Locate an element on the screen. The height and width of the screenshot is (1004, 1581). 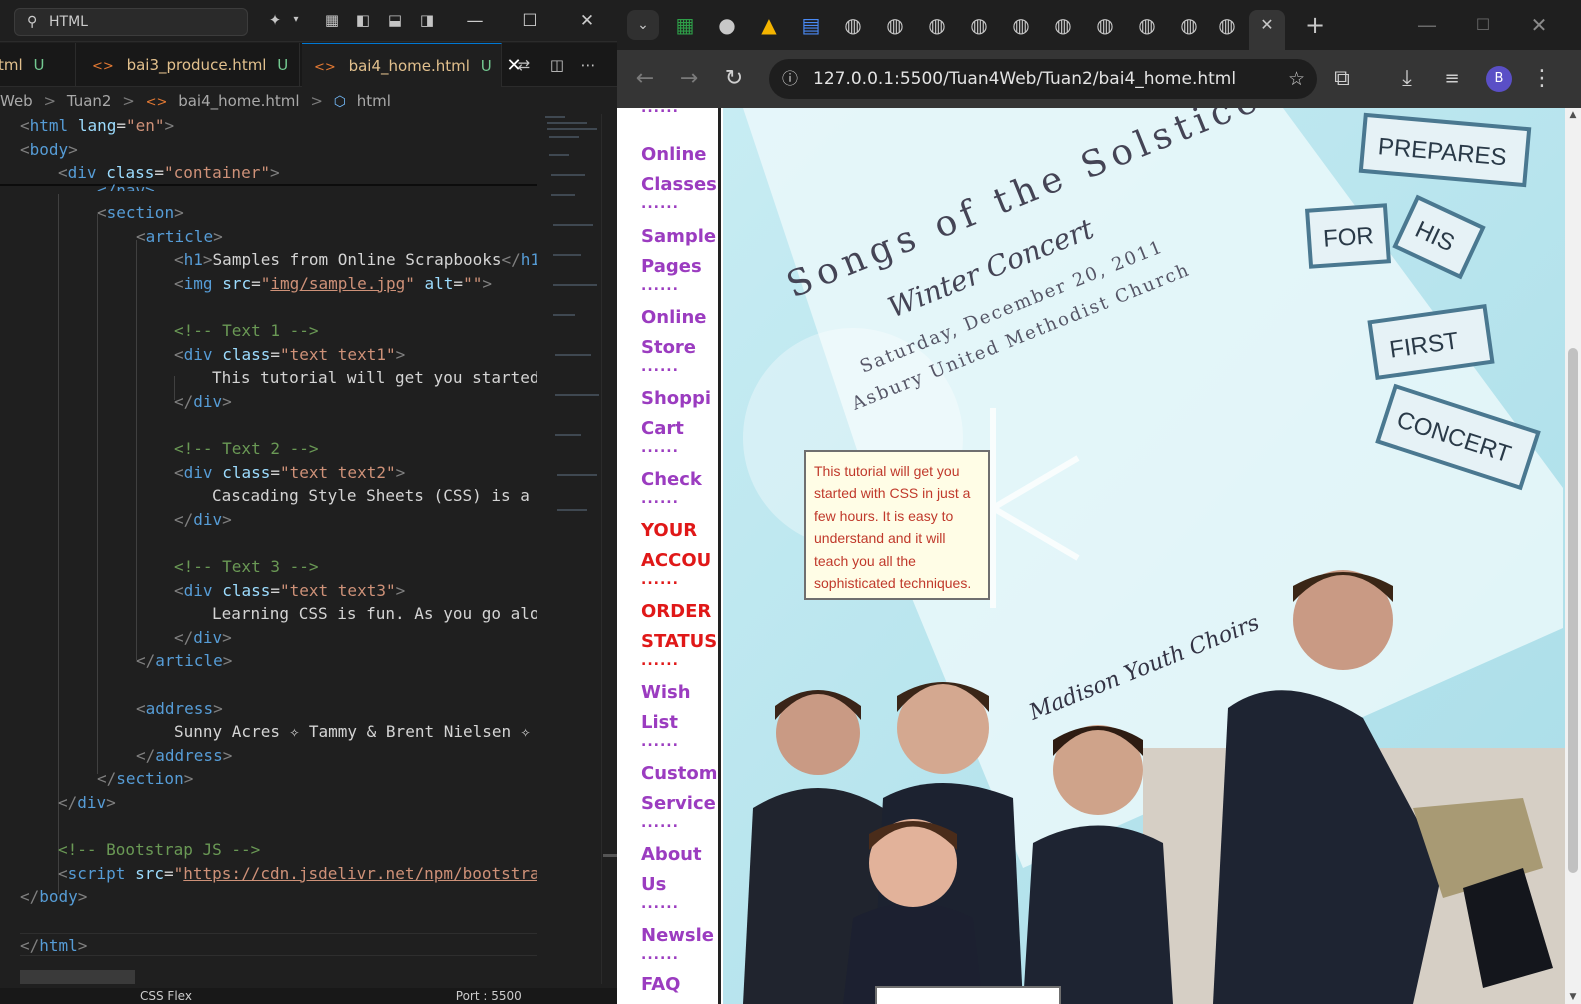
toggle-panel-icon: ⬓ is located at coordinates (395, 20).